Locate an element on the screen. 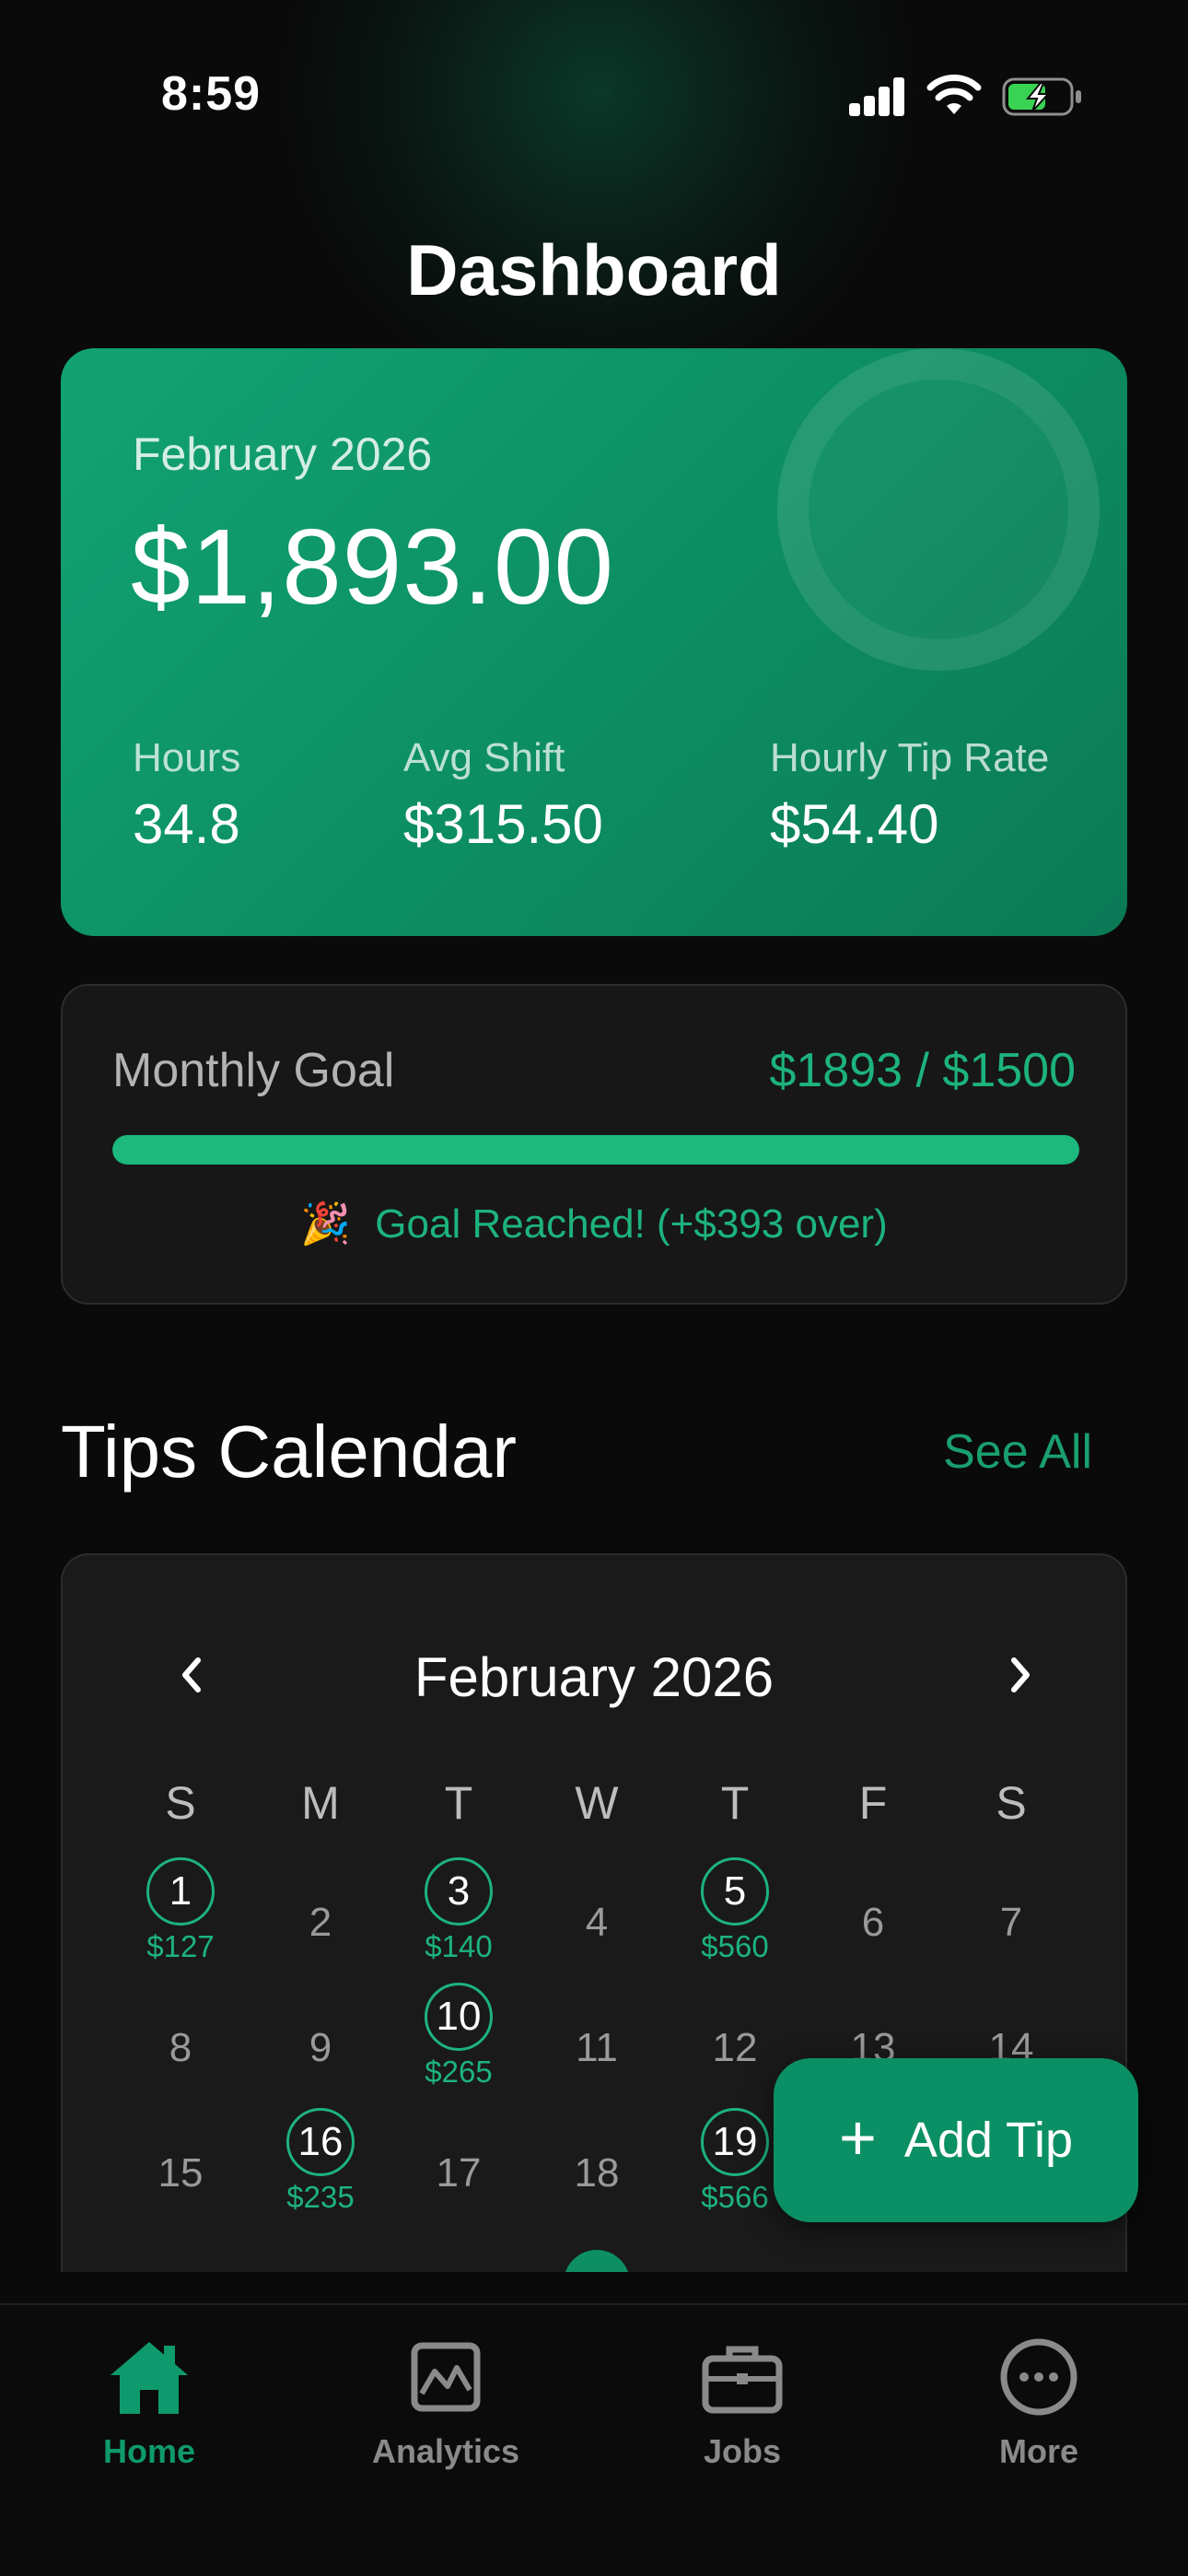 The width and height of the screenshot is (1188, 2576). tab-label: Analytics is located at coordinates (445, 2451).